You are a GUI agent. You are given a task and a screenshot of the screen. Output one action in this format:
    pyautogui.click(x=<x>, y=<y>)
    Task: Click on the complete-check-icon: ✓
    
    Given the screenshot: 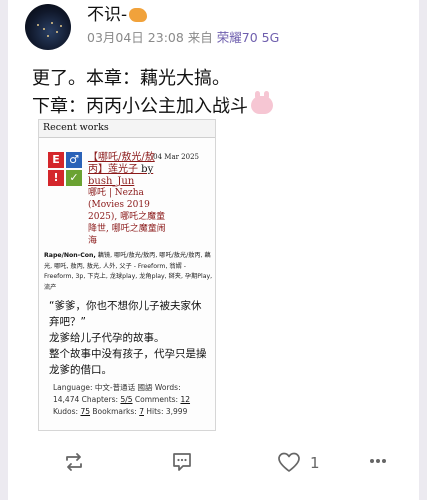 What is the action you would take?
    pyautogui.click(x=74, y=178)
    